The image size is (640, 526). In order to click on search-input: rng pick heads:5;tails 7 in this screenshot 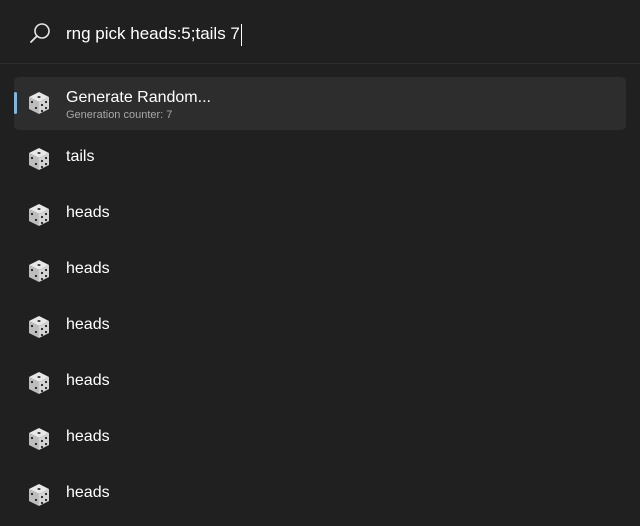, I will do `click(154, 34)`.